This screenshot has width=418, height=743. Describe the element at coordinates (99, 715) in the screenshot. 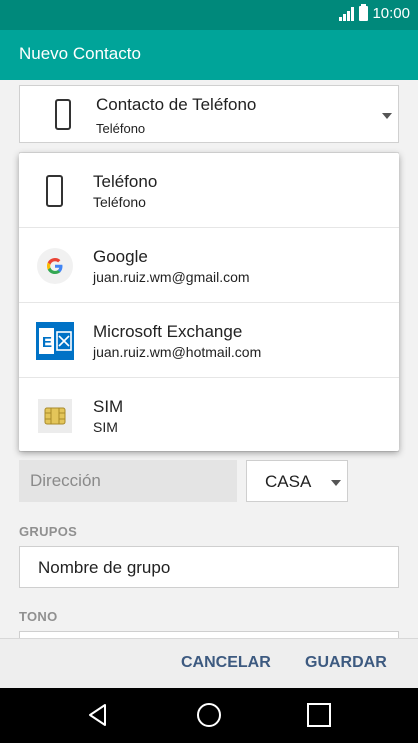

I see `back-icon` at that location.